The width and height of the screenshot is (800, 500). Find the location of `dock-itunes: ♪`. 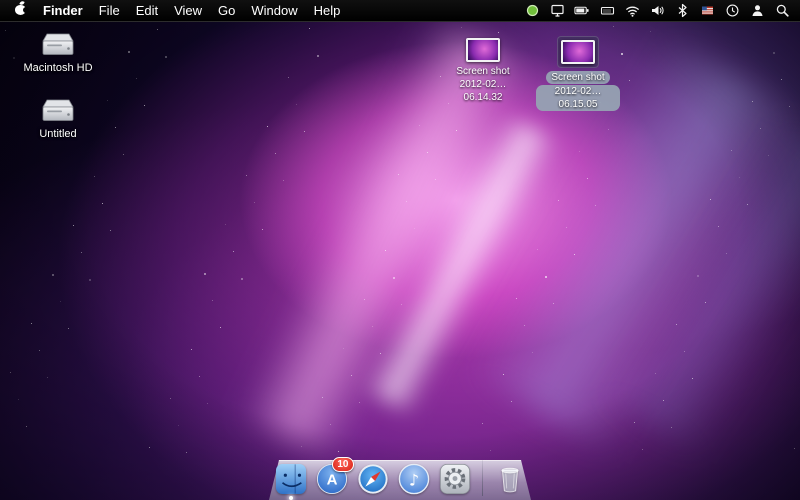

dock-itunes: ♪ is located at coordinates (414, 479).